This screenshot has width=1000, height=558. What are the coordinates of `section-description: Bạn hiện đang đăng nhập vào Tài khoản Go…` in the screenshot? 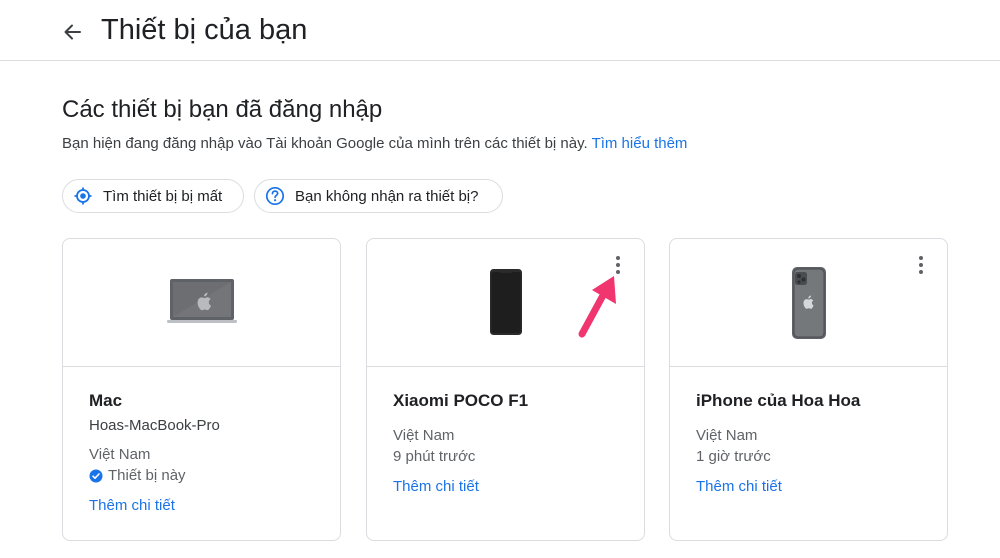 It's located at (374, 143).